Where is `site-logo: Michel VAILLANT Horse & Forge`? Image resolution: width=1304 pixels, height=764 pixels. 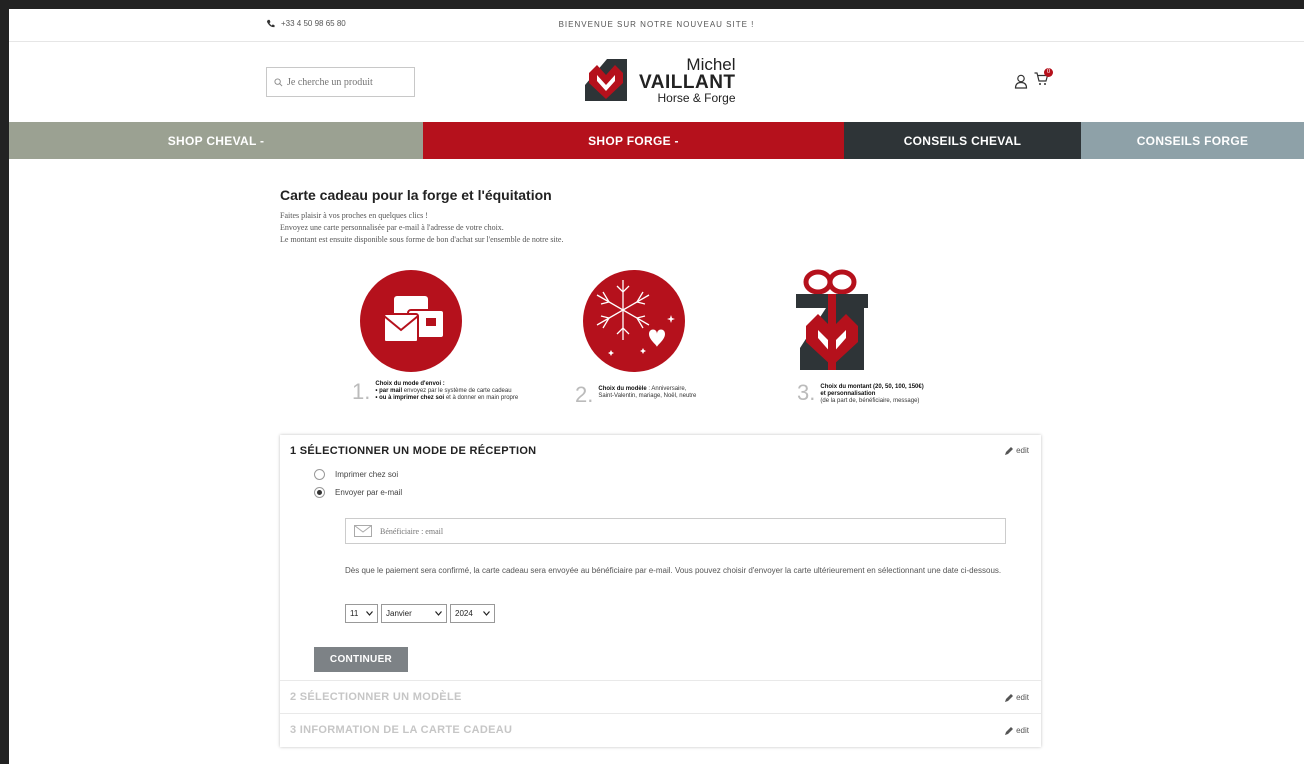
site-logo: Michel VAILLANT Horse & Forge is located at coordinates (658, 80).